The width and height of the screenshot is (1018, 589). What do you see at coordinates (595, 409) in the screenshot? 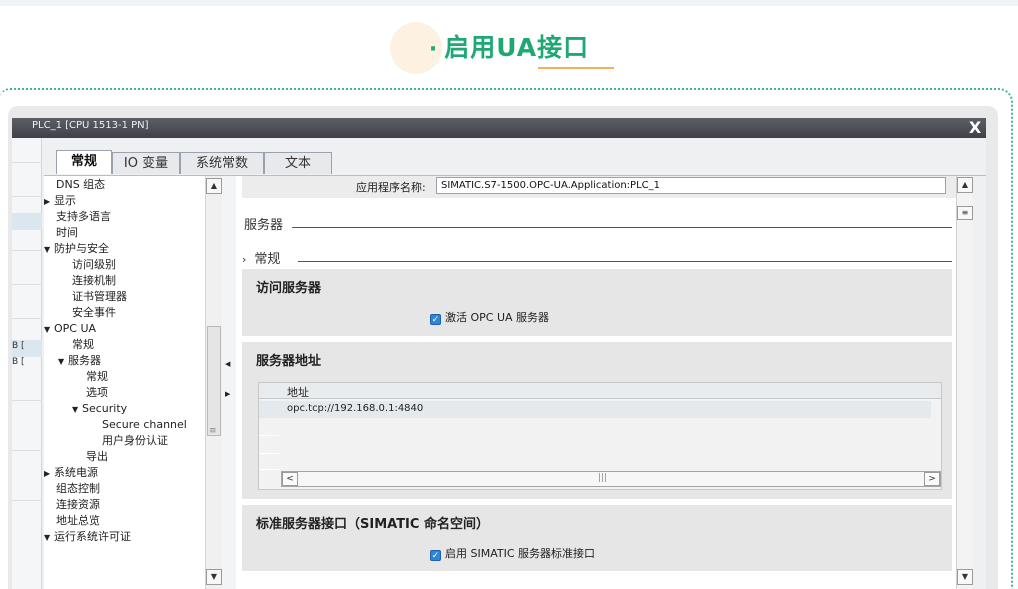
I see `table-row: opc.tcp://192.168.0.1:4840` at bounding box center [595, 409].